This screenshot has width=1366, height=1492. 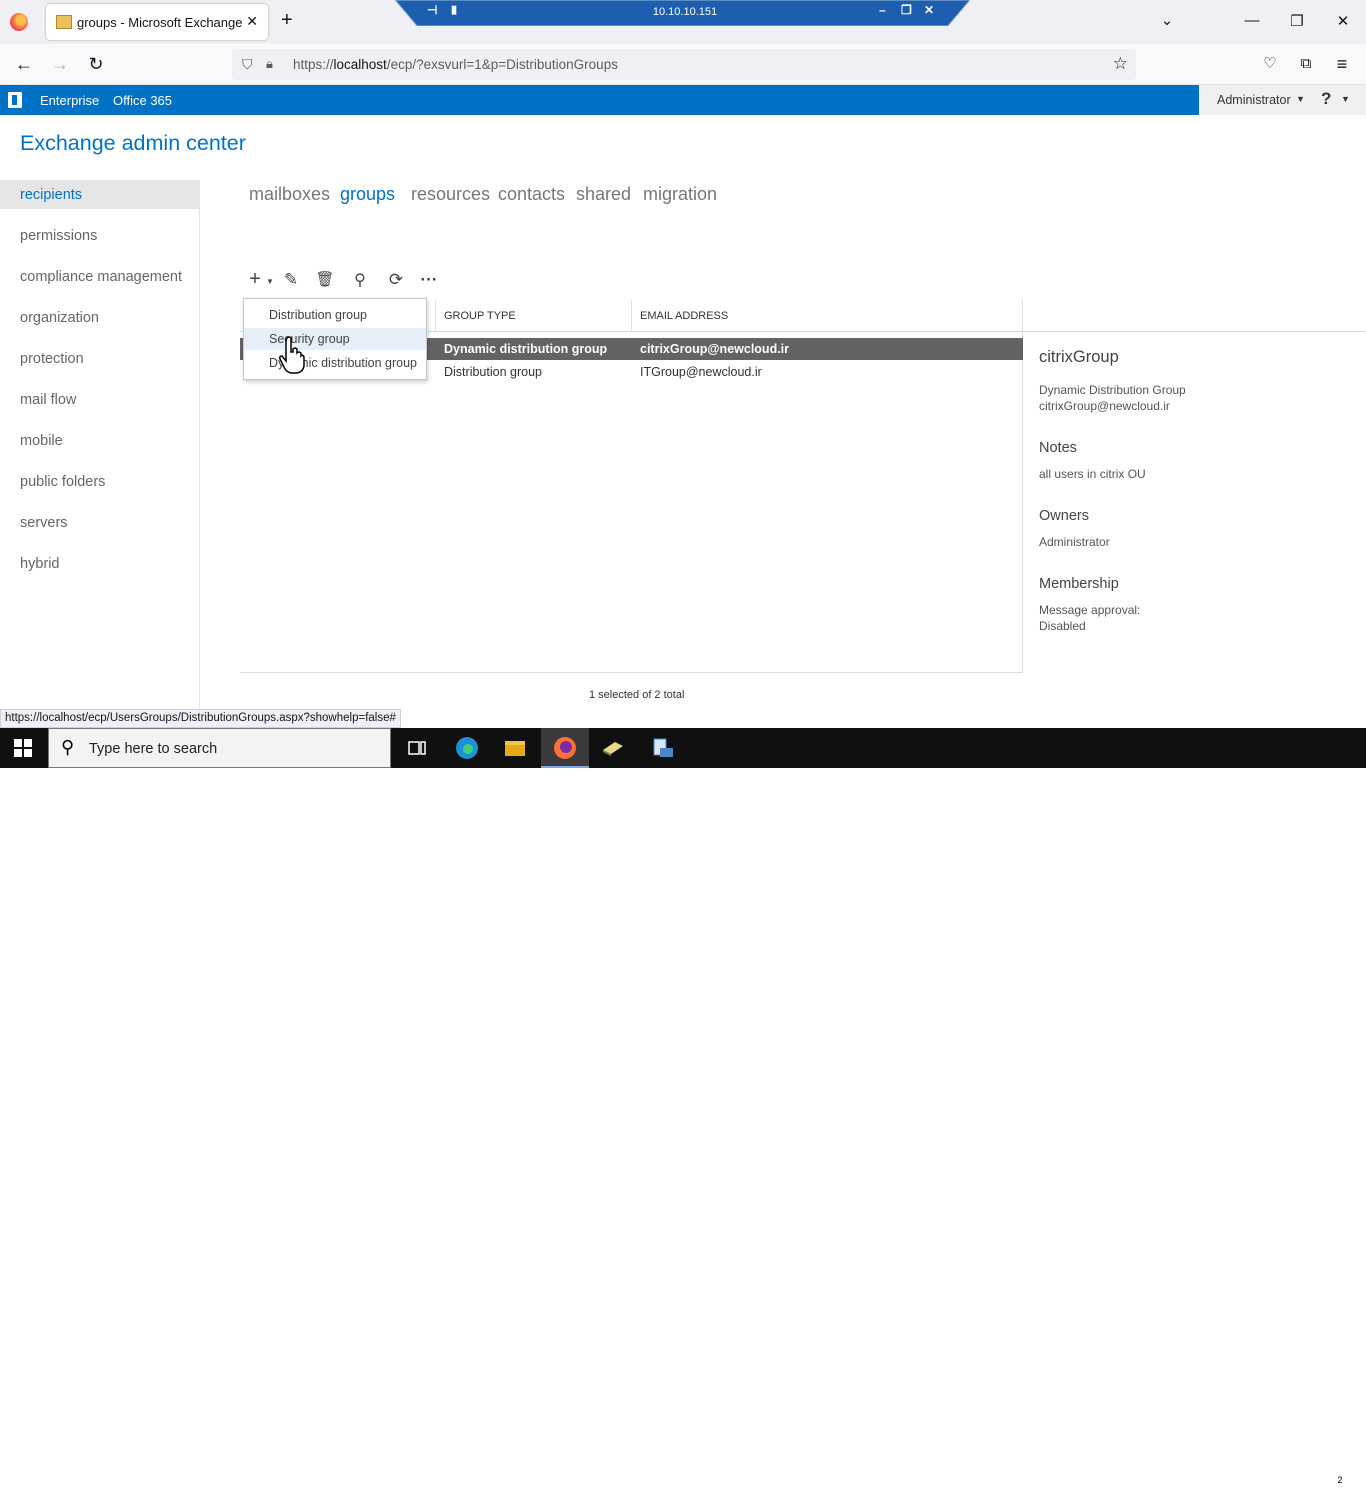 What do you see at coordinates (99, 276) in the screenshot?
I see `nav-compliance-management: compliance management` at bounding box center [99, 276].